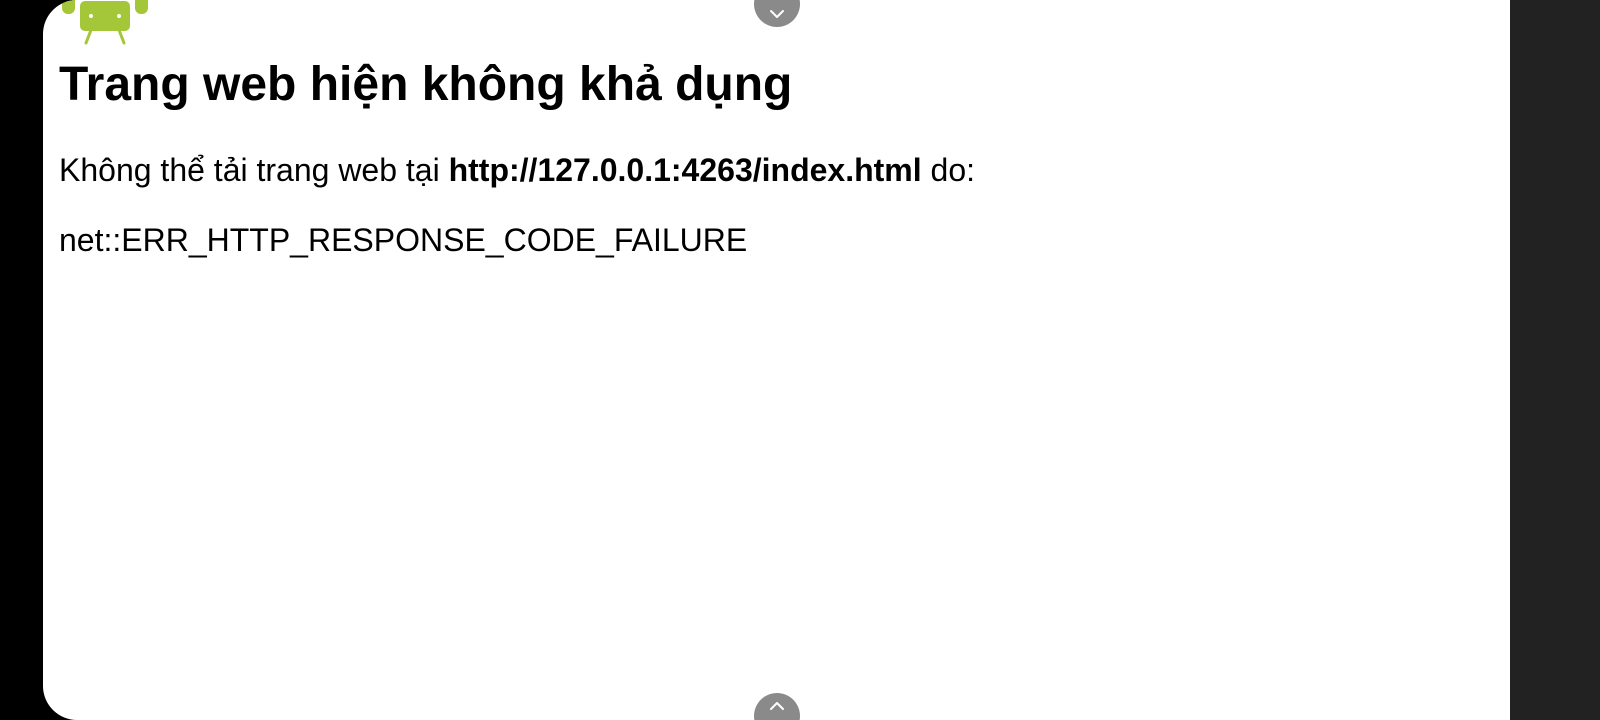 The width and height of the screenshot is (1600, 720). Describe the element at coordinates (426, 84) in the screenshot. I see `page-title: Trang web hiện không khả dụng` at that location.